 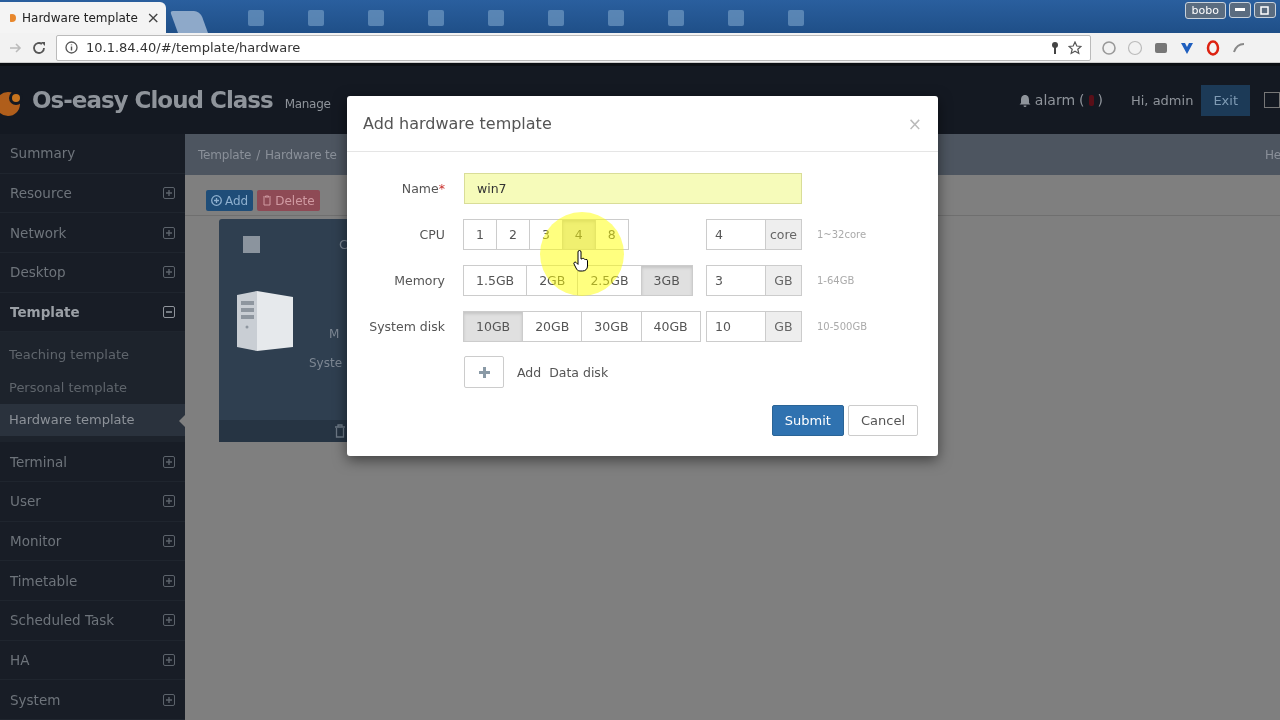 What do you see at coordinates (457, 123) in the screenshot?
I see `dialog-title: Add hardware template` at bounding box center [457, 123].